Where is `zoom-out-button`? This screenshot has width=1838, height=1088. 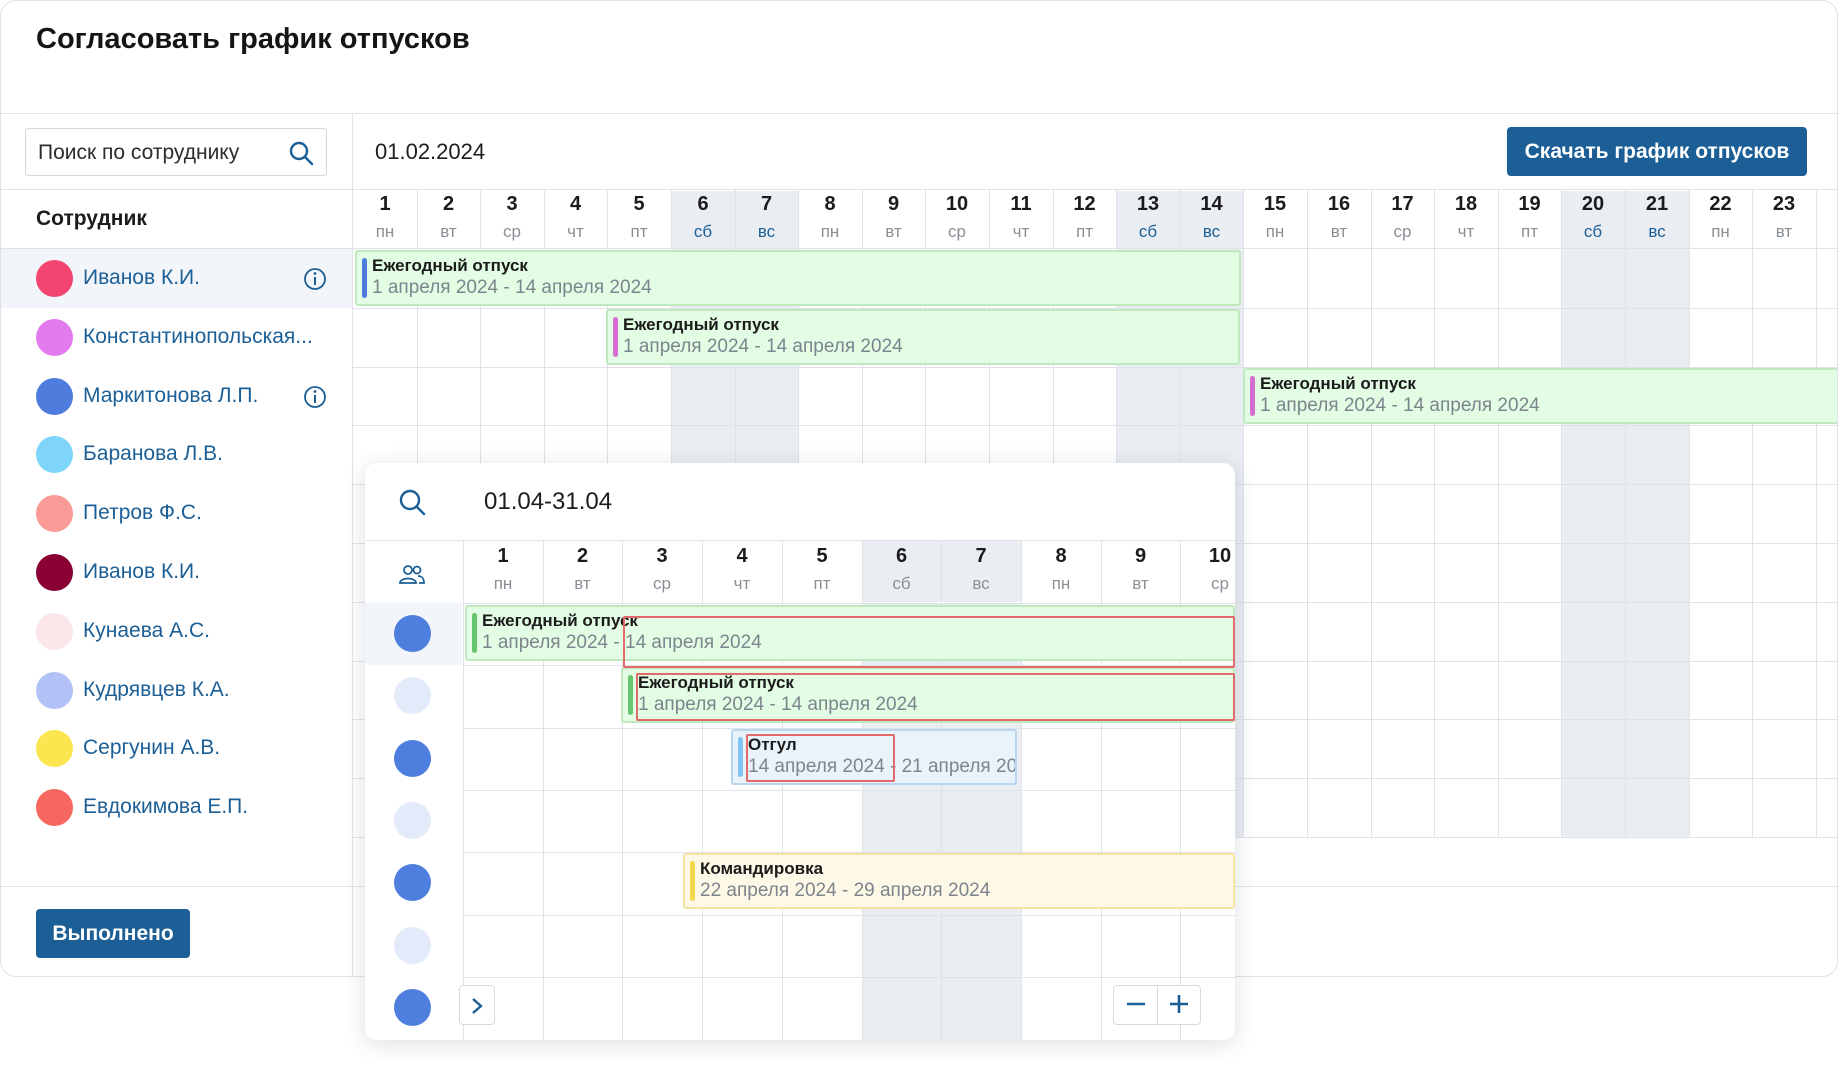
zoom-out-button is located at coordinates (1135, 1005).